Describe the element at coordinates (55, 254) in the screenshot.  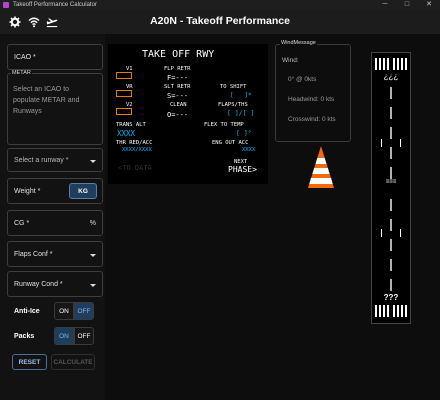
I see `flaps-conf-select: Flaps Conf *` at that location.